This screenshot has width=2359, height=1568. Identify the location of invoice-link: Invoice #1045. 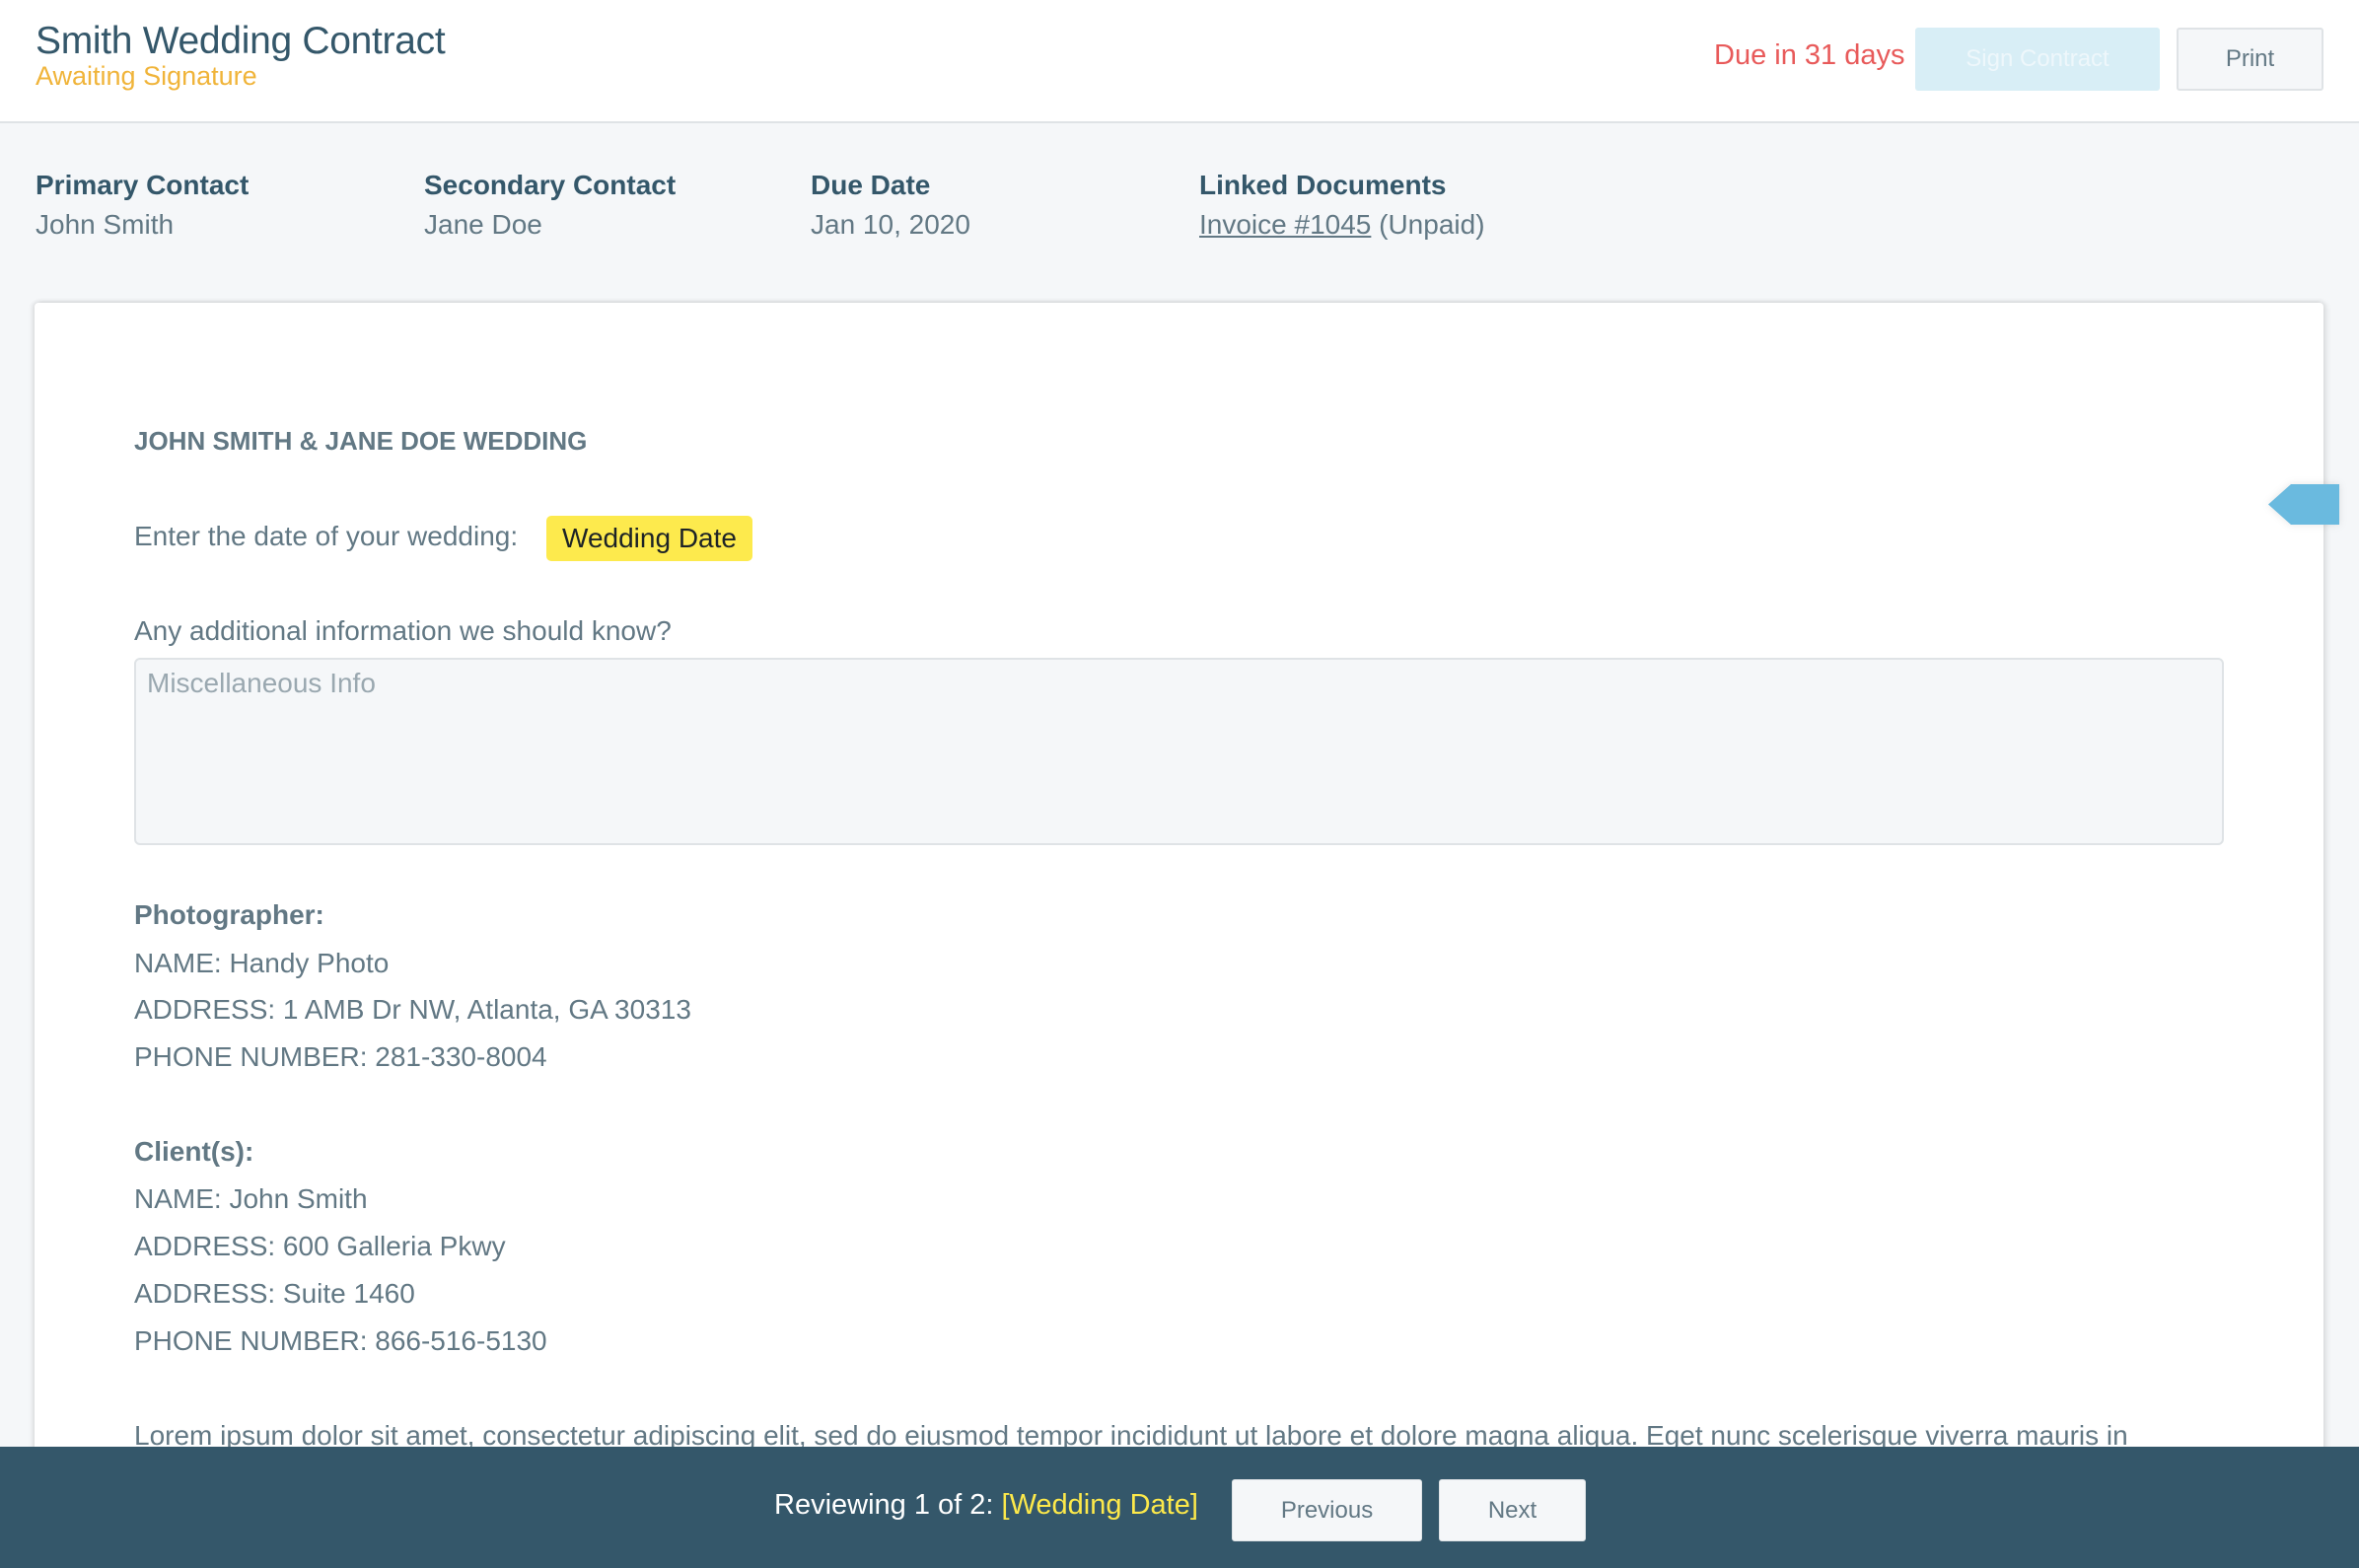
(1285, 224).